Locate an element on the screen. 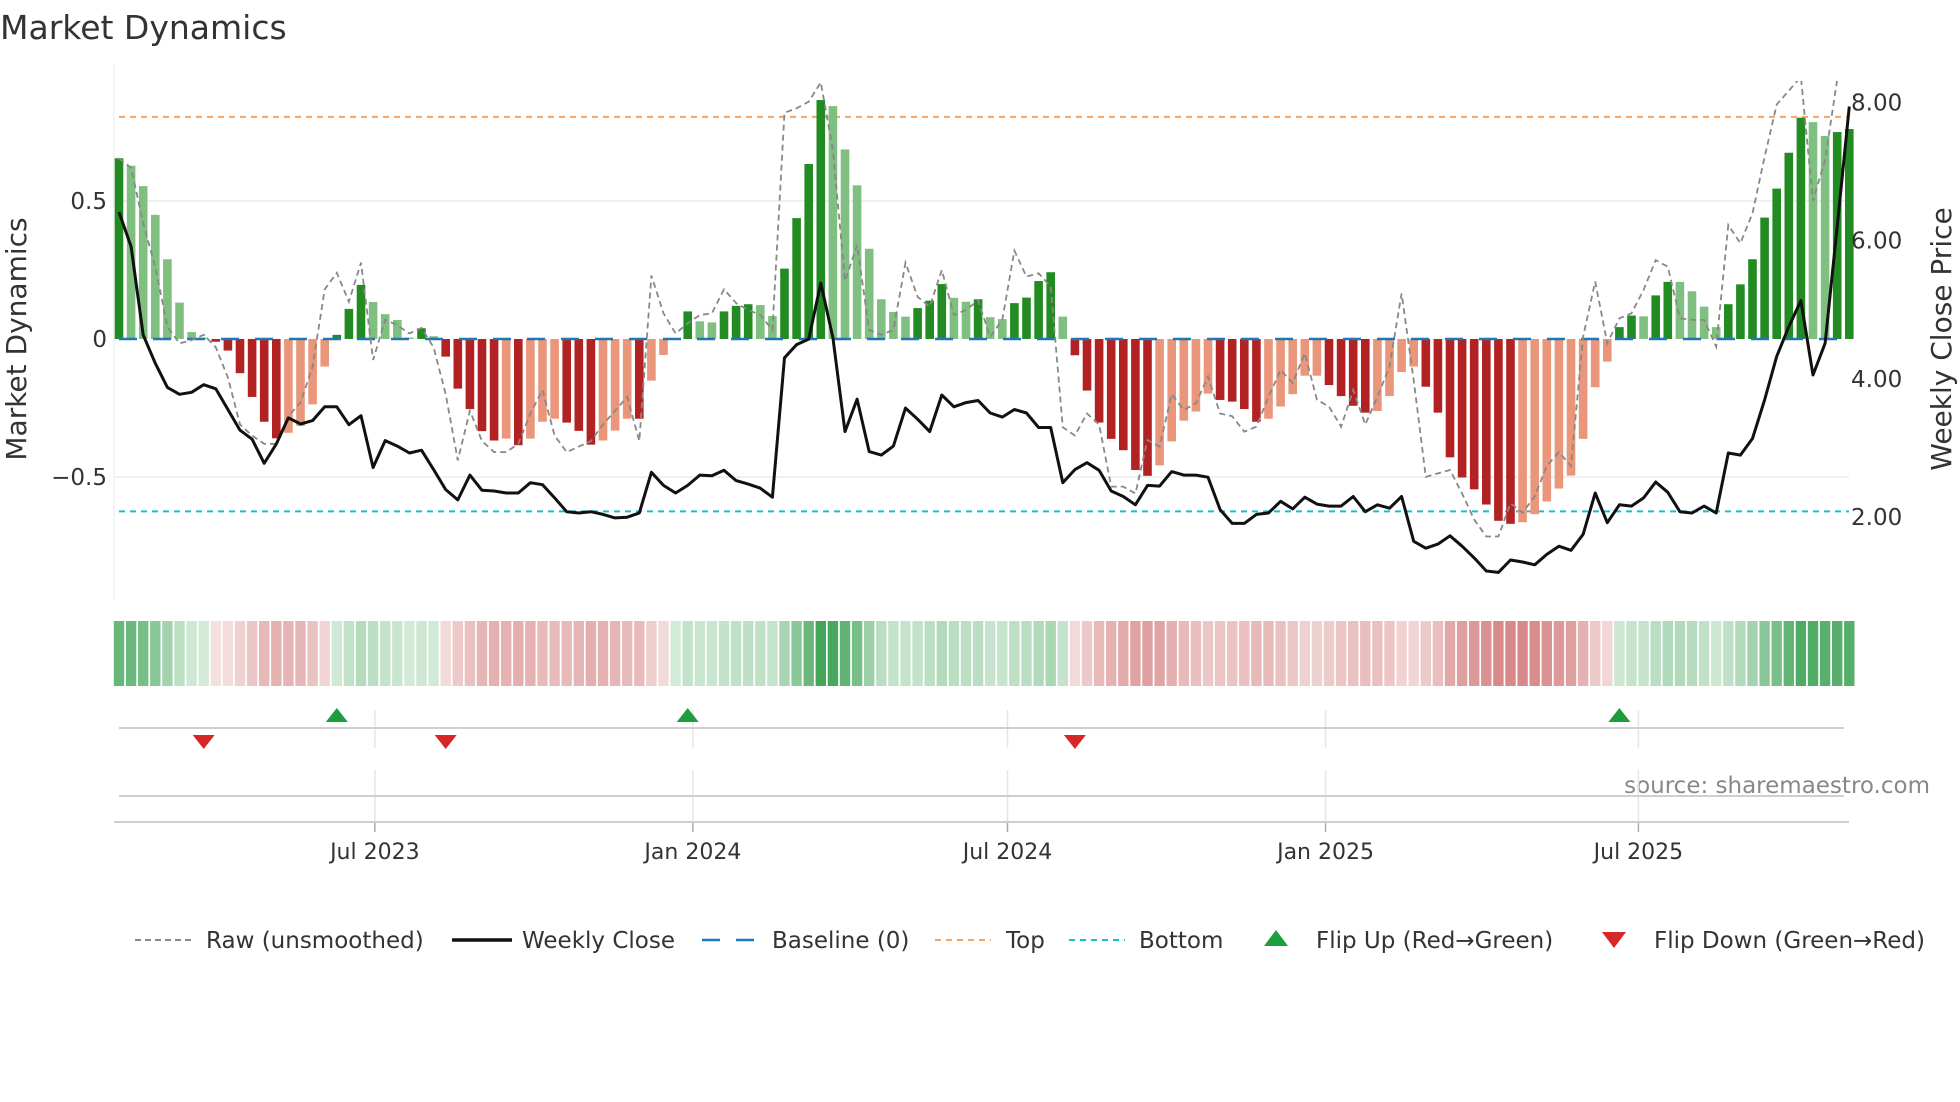 The width and height of the screenshot is (1960, 1102). x-tick-label: Jan 2024 is located at coordinates (691, 852).